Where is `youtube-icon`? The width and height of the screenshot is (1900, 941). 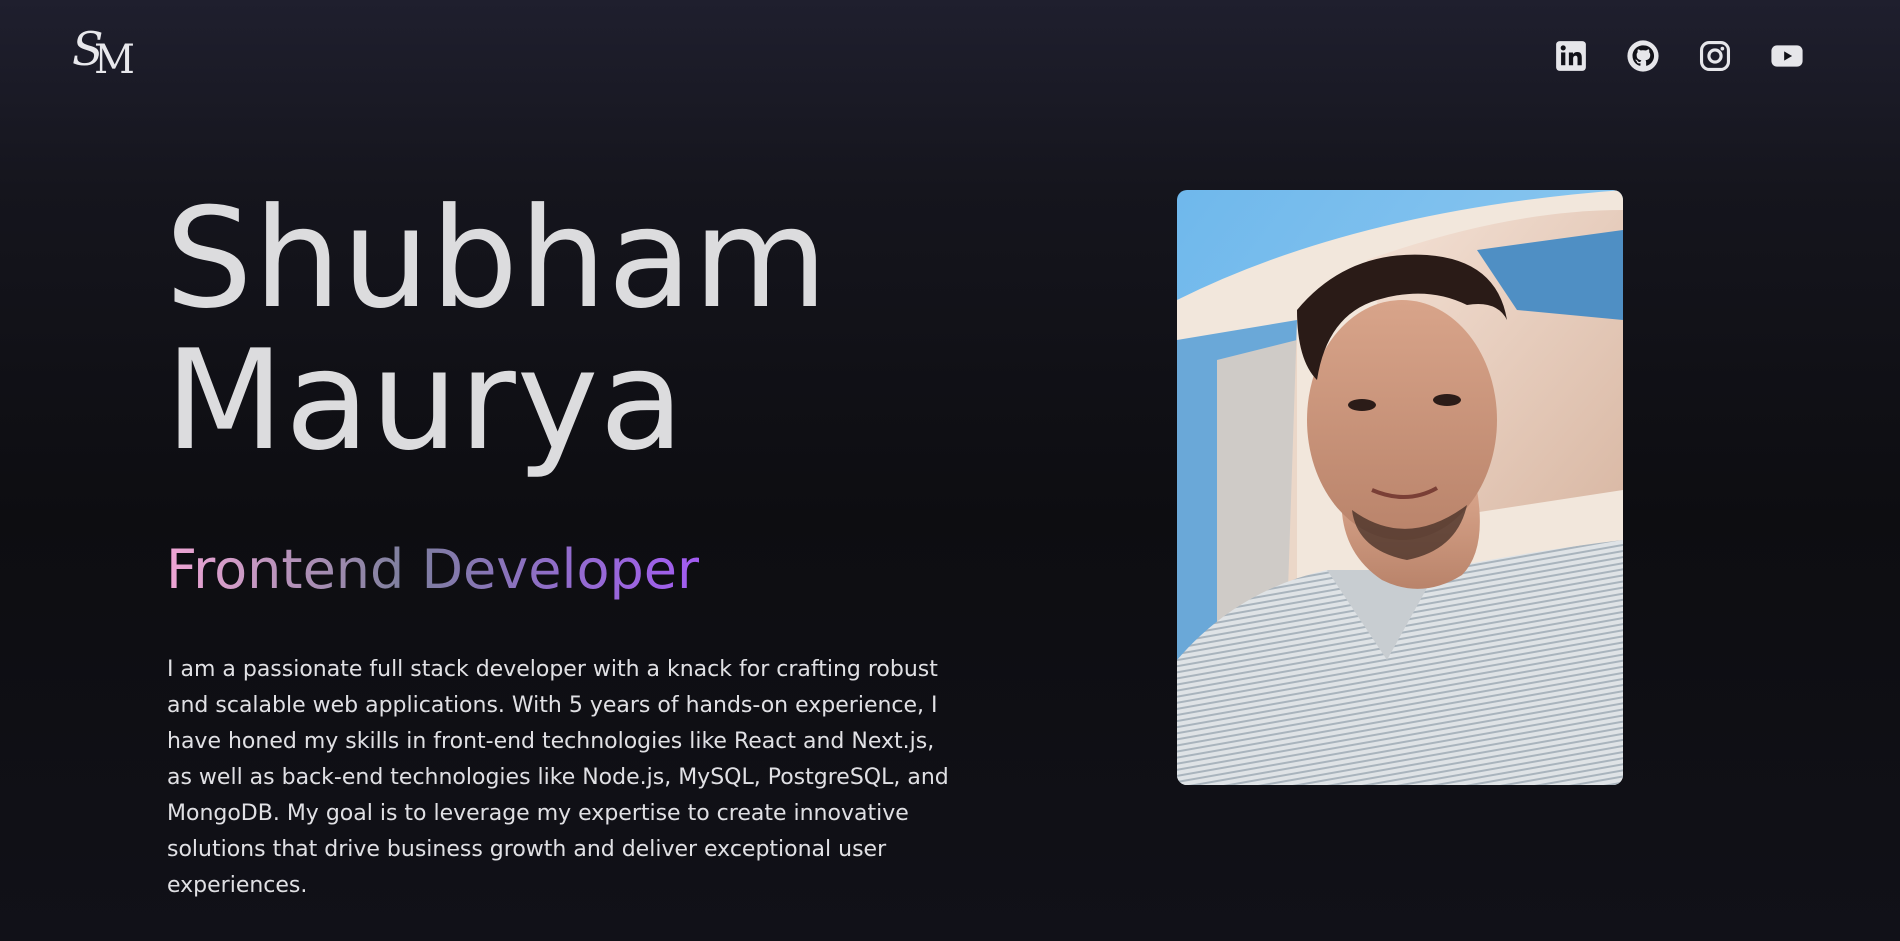
youtube-icon is located at coordinates (1787, 56).